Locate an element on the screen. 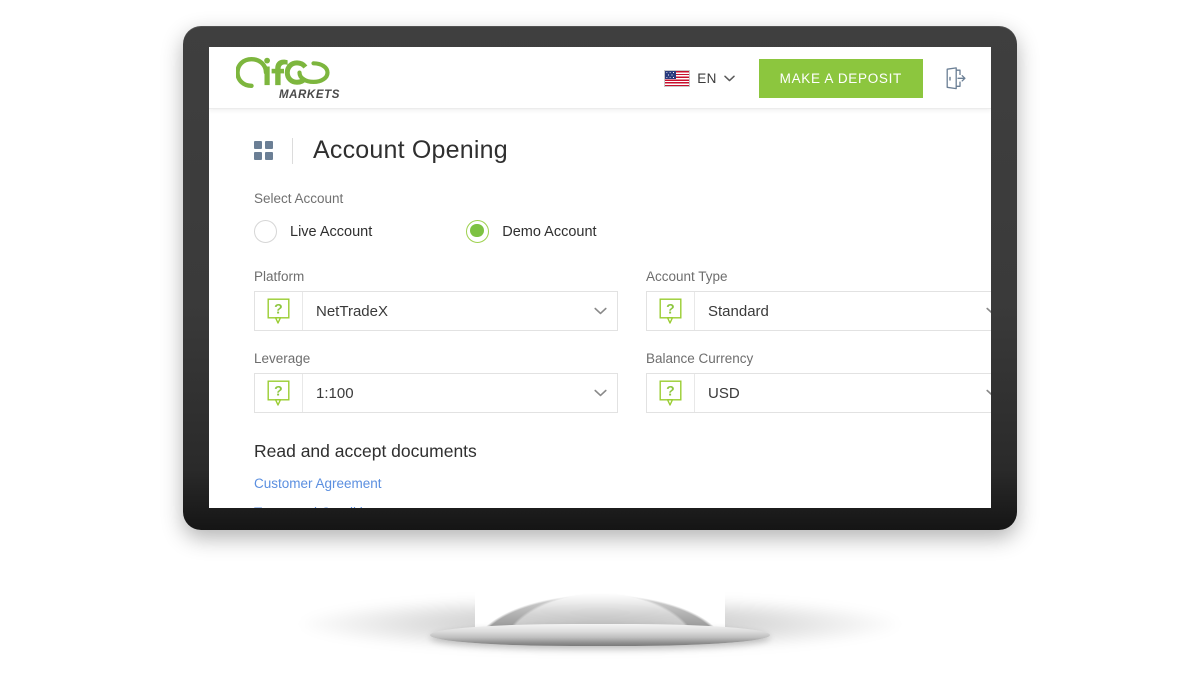 The width and height of the screenshot is (1200, 675). account-type-radio-group: Live Account Demo Account is located at coordinates (600, 231).